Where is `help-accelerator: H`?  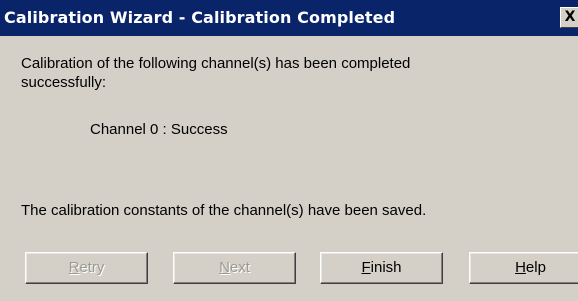 help-accelerator: H is located at coordinates (520, 267).